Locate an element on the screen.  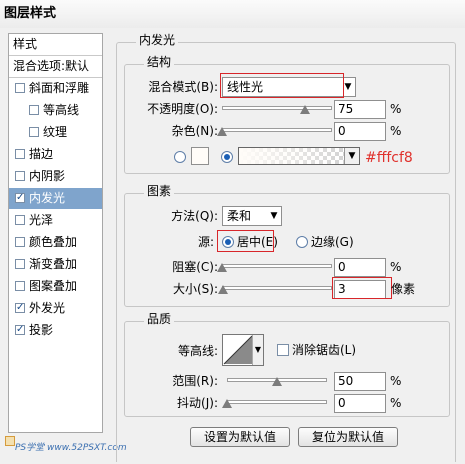
sidebar-item: 斜面和浮雕 is located at coordinates (55, 88).